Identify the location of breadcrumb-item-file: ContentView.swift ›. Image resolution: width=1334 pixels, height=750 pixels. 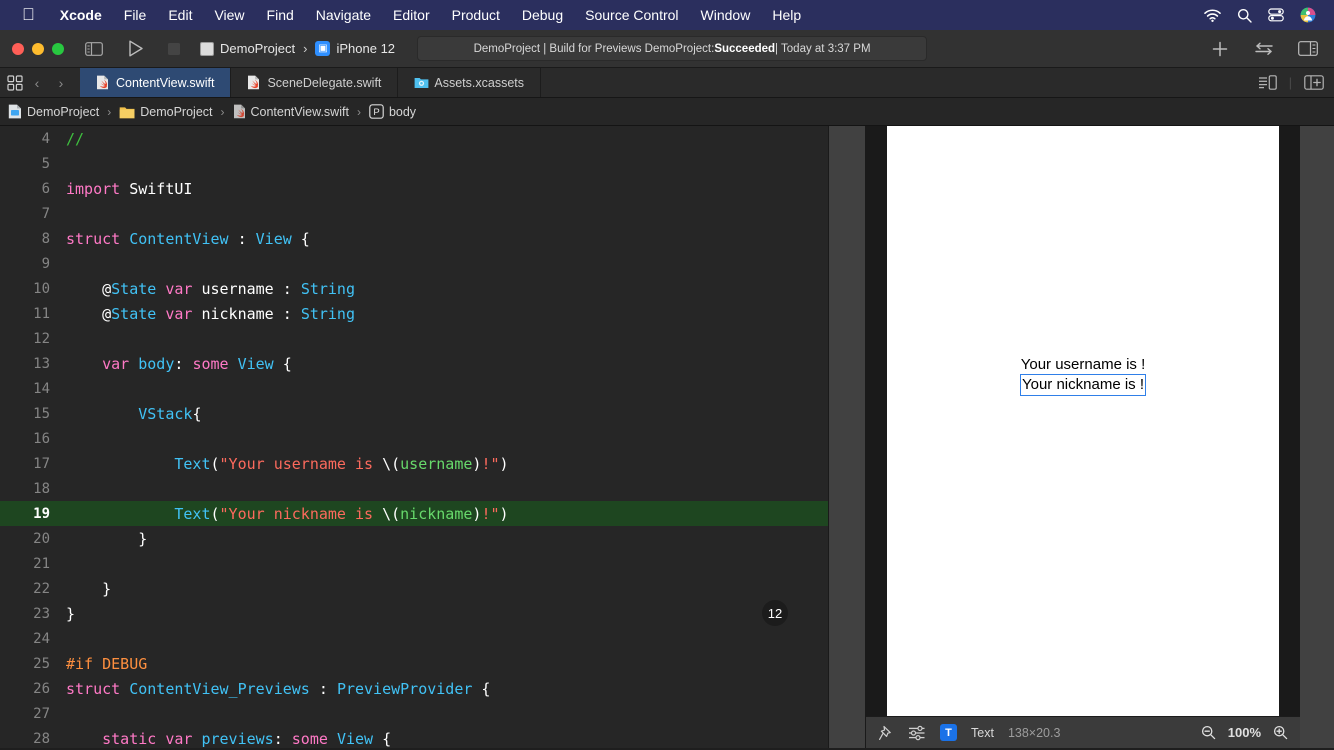
(298, 111).